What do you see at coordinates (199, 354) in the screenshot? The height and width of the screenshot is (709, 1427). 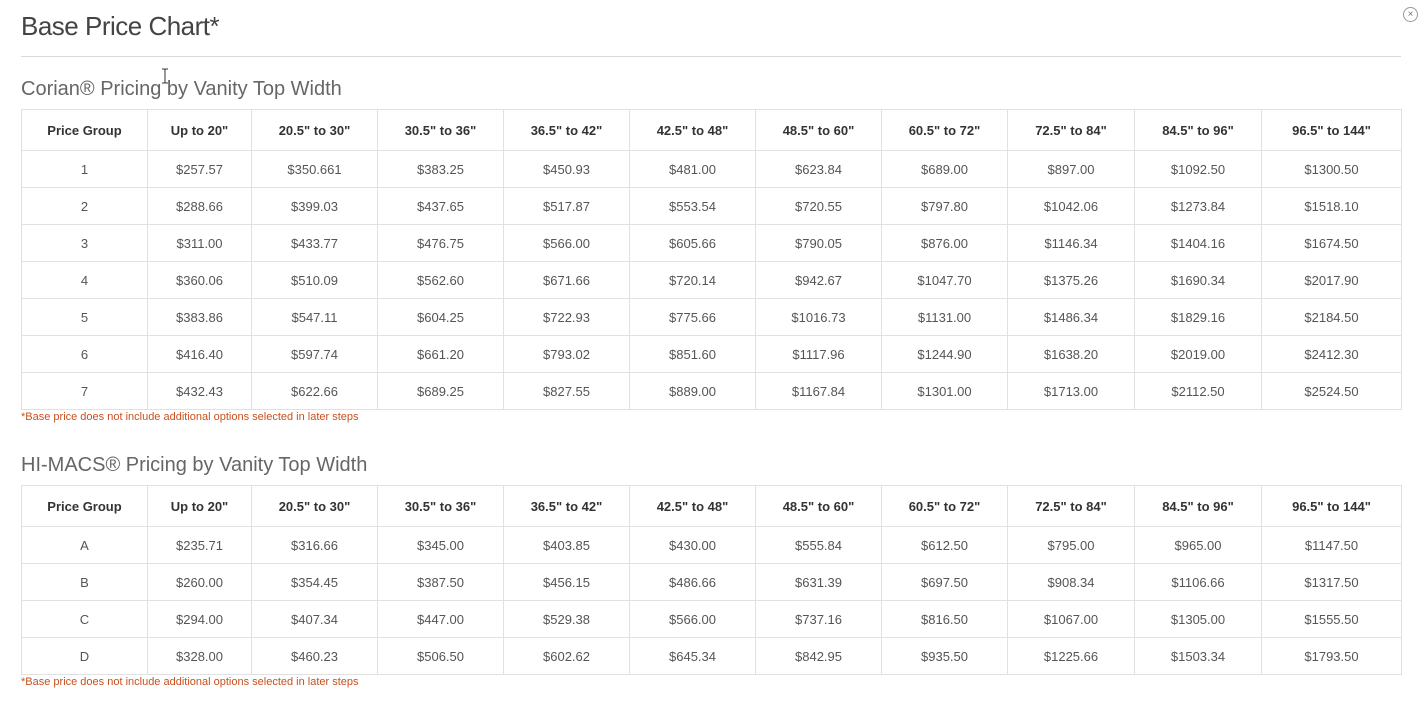 I see `price-cell: $416.40` at bounding box center [199, 354].